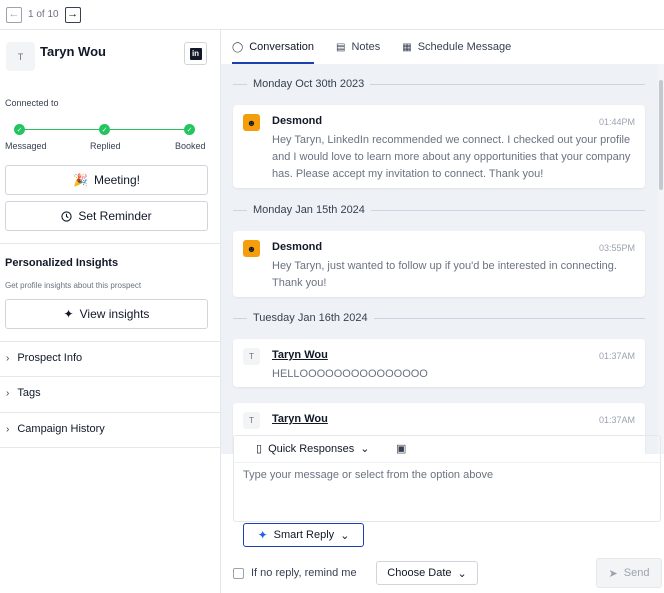 The width and height of the screenshot is (664, 593). What do you see at coordinates (616, 122) in the screenshot?
I see `message-time: 01:44PM` at bounding box center [616, 122].